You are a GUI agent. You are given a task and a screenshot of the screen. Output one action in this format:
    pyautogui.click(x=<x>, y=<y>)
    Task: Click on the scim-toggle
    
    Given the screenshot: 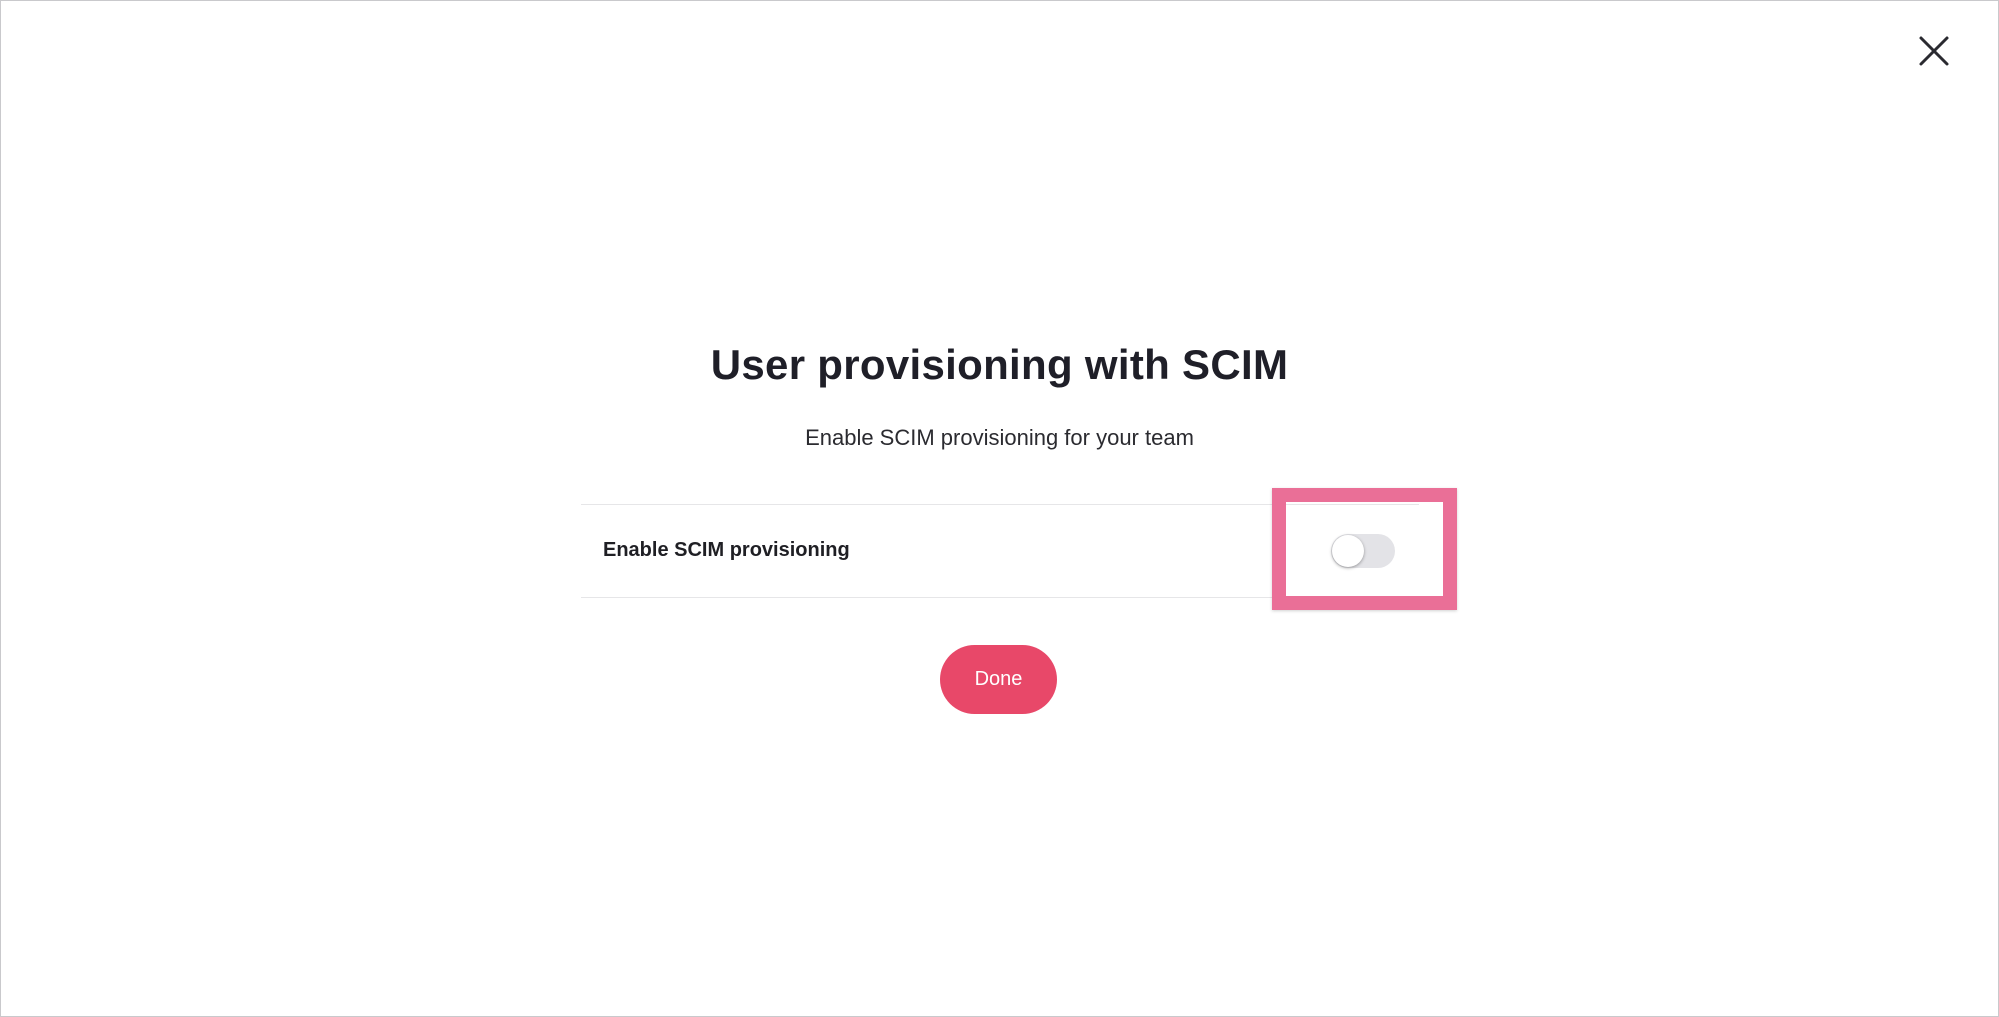 What is the action you would take?
    pyautogui.click(x=1363, y=551)
    